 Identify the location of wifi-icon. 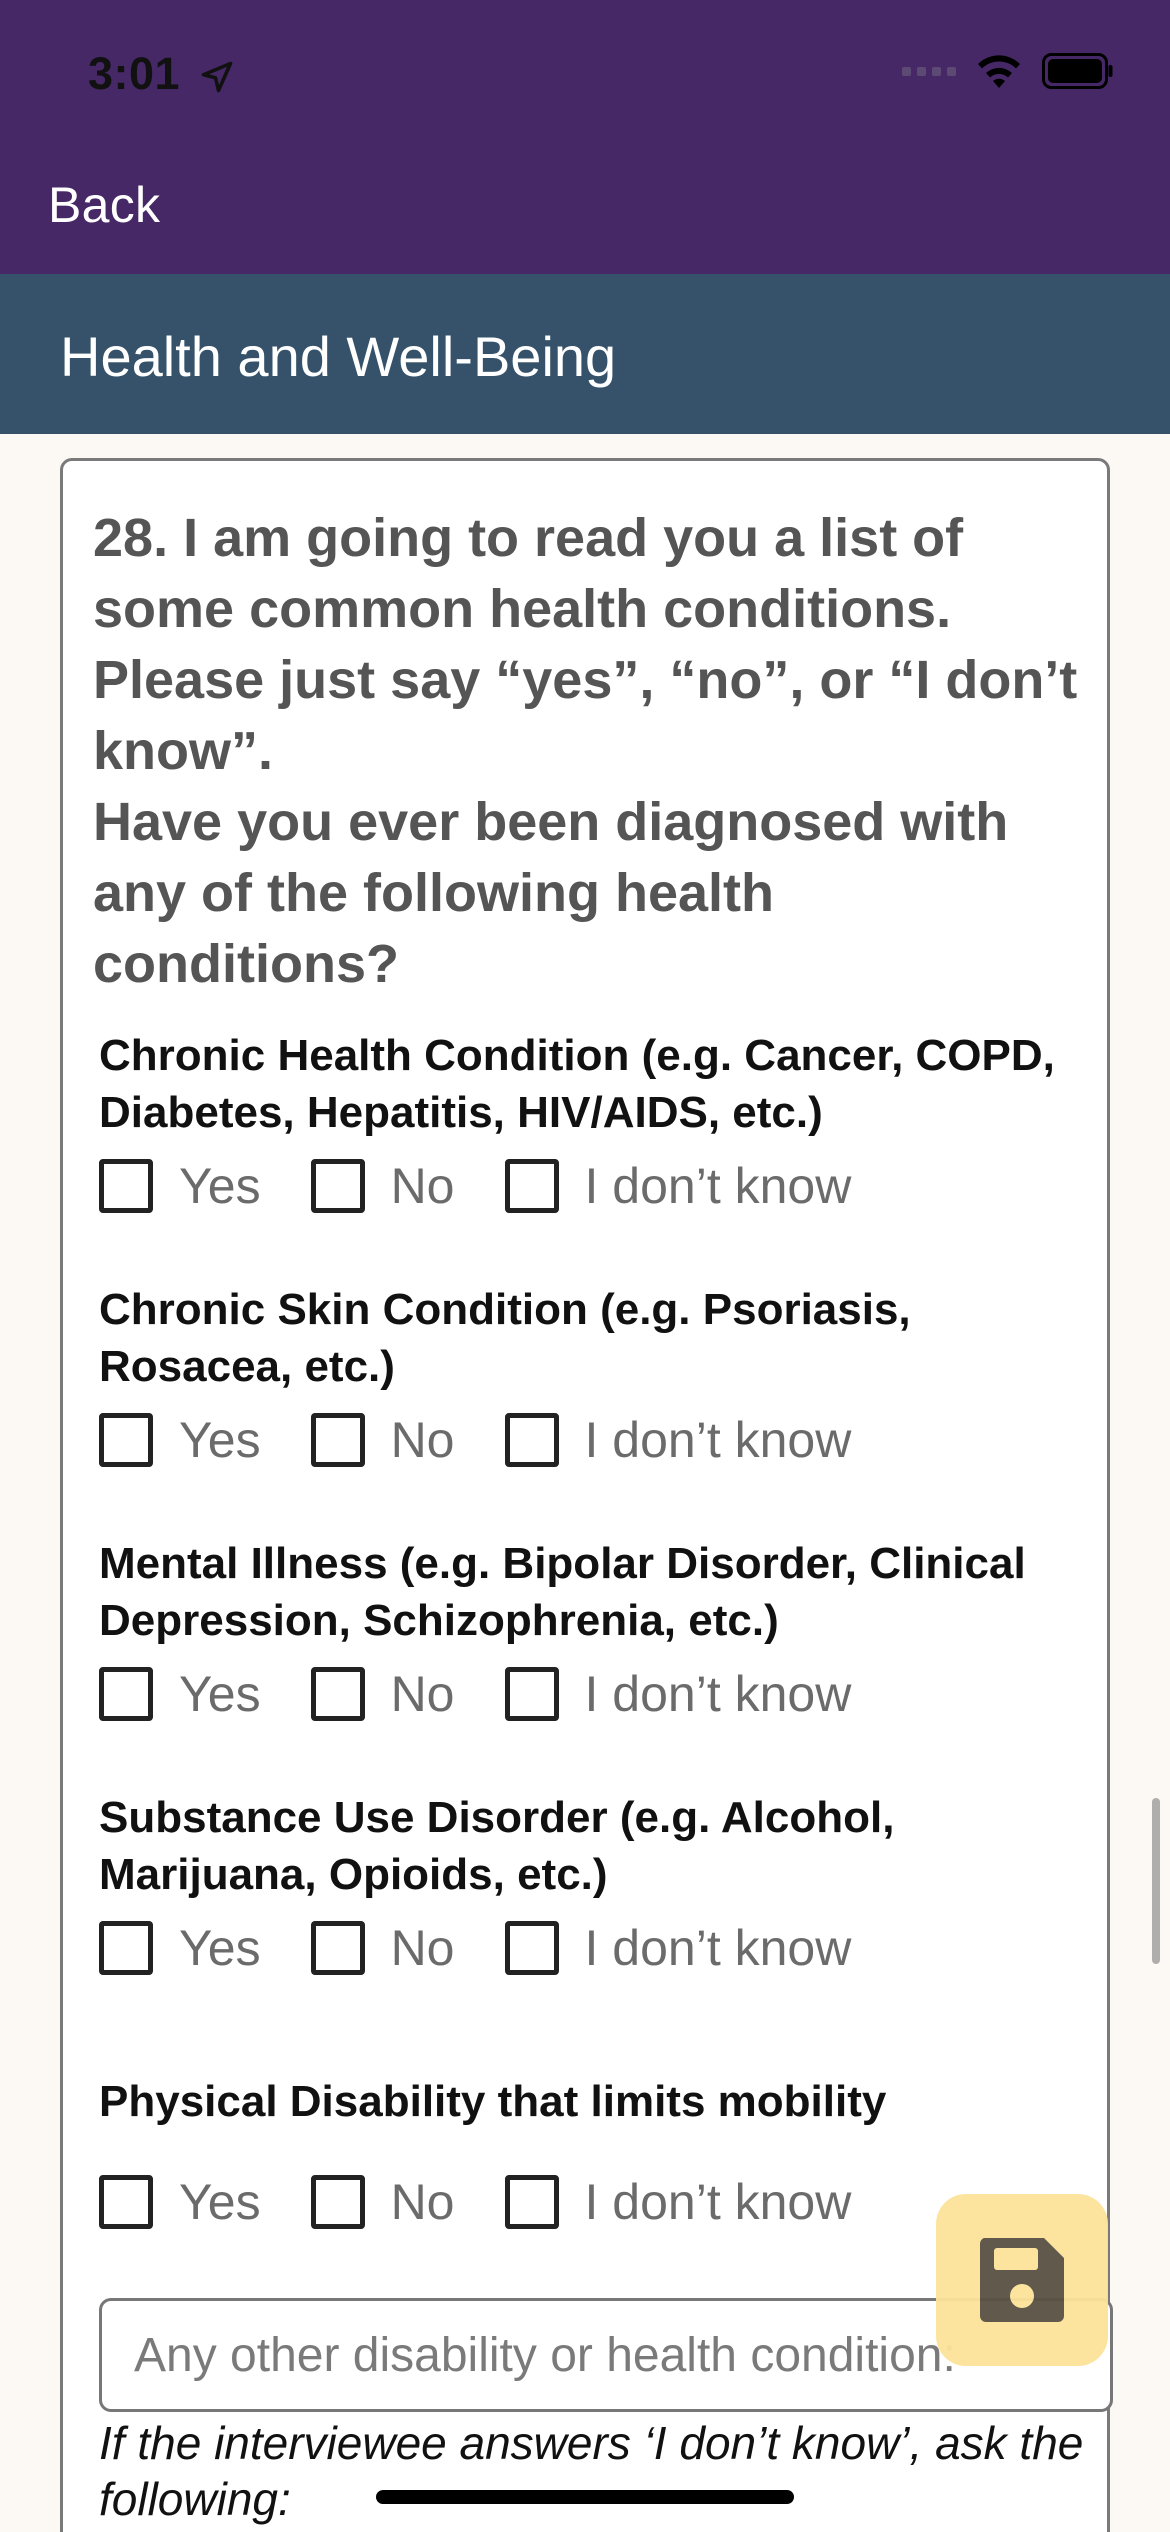
(999, 71).